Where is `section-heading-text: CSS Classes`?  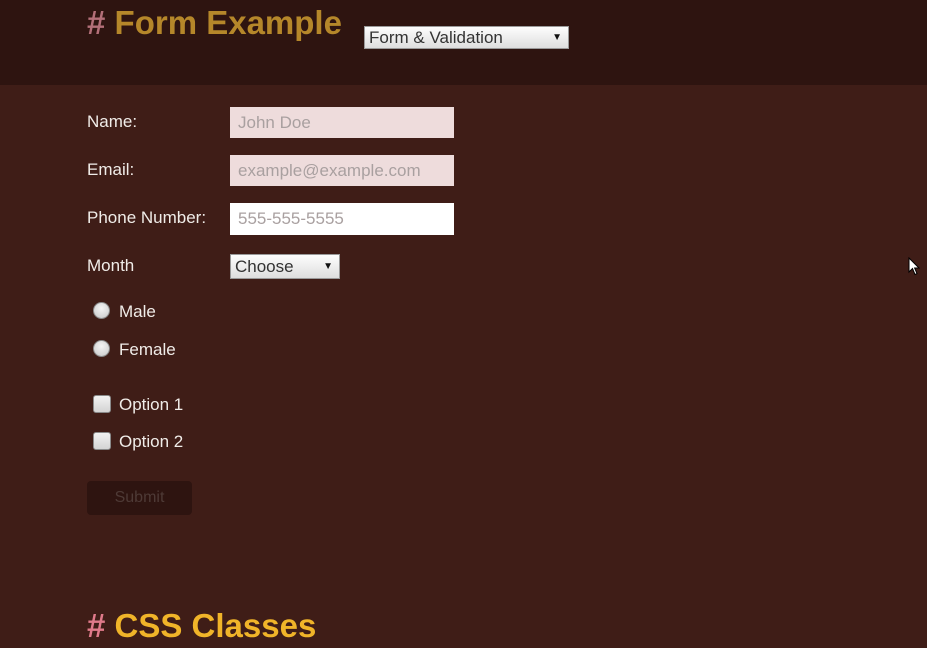 section-heading-text: CSS Classes is located at coordinates (215, 625).